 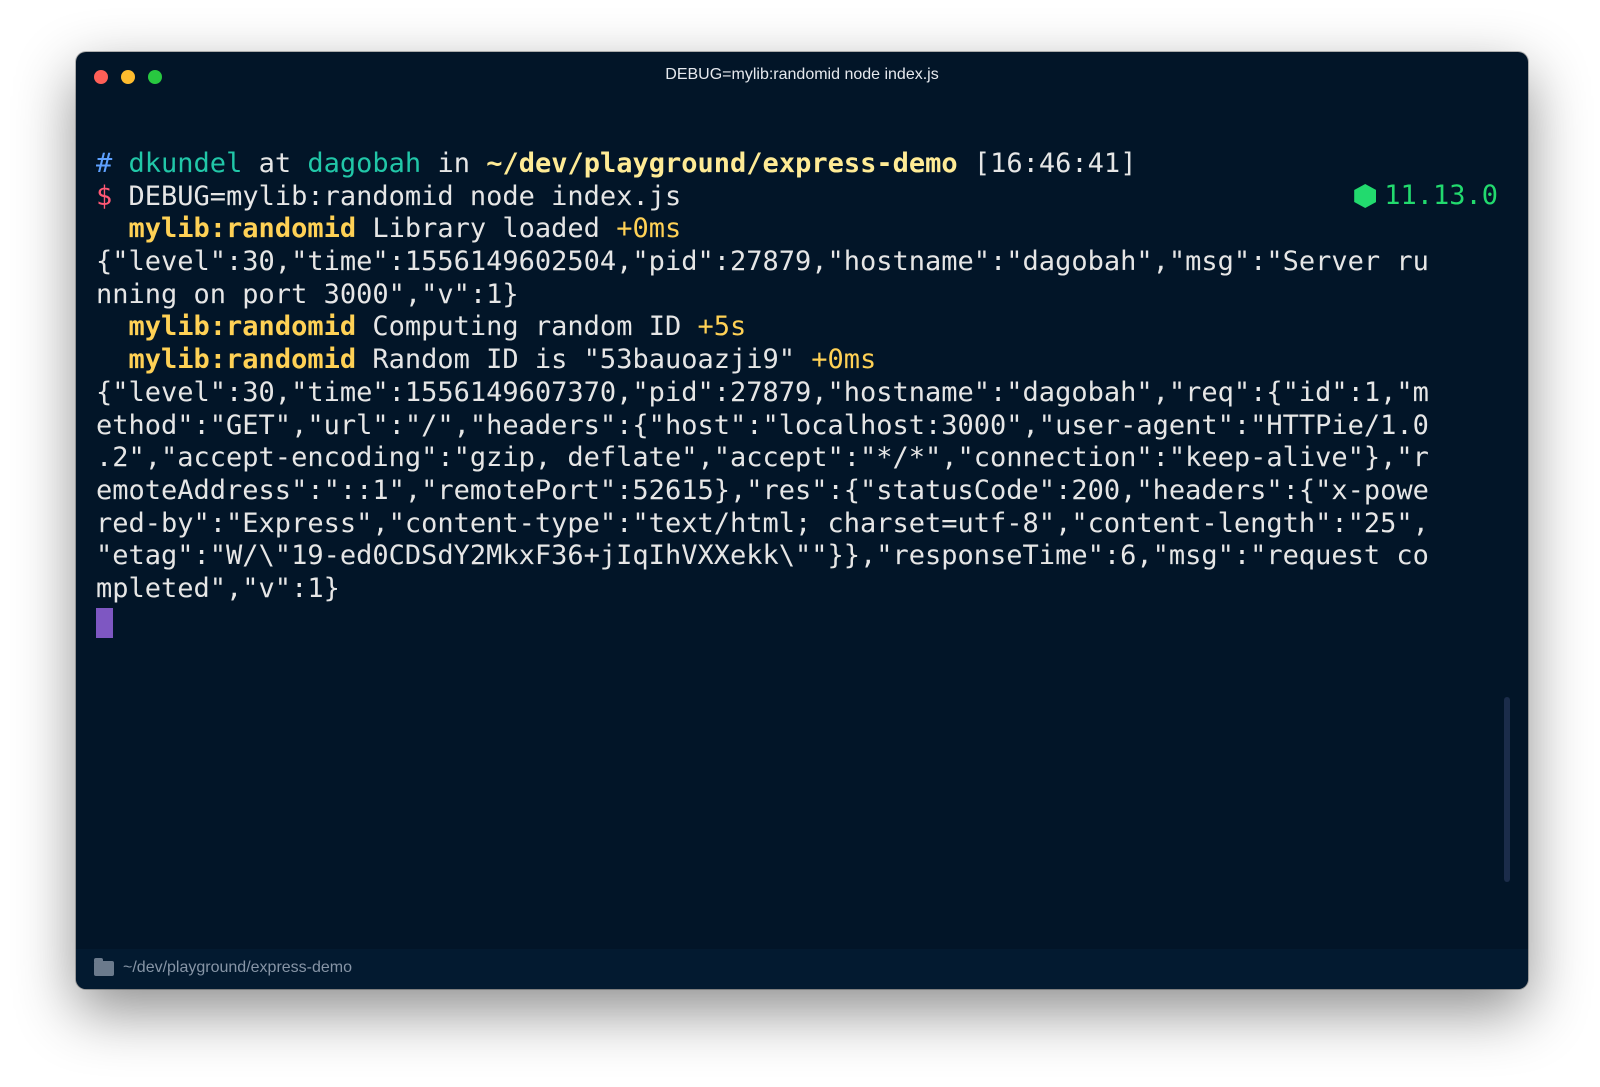 I want to click on window-title: DEBUG=mylib:randomid node index.js, so click(x=802, y=74).